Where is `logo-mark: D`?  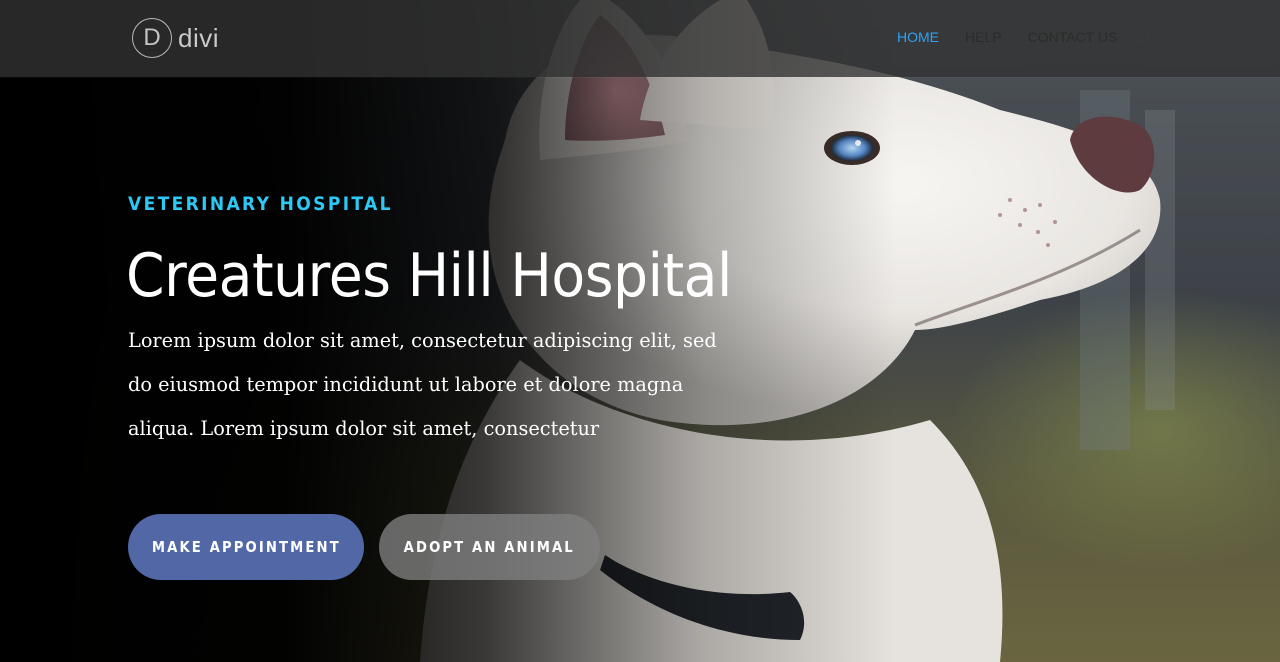
logo-mark: D is located at coordinates (152, 38).